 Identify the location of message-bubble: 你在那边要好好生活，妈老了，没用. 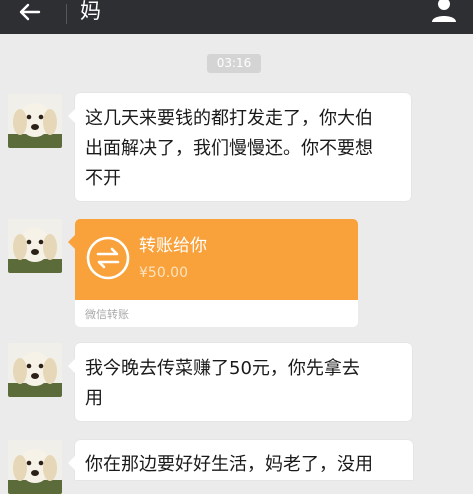
(240, 460).